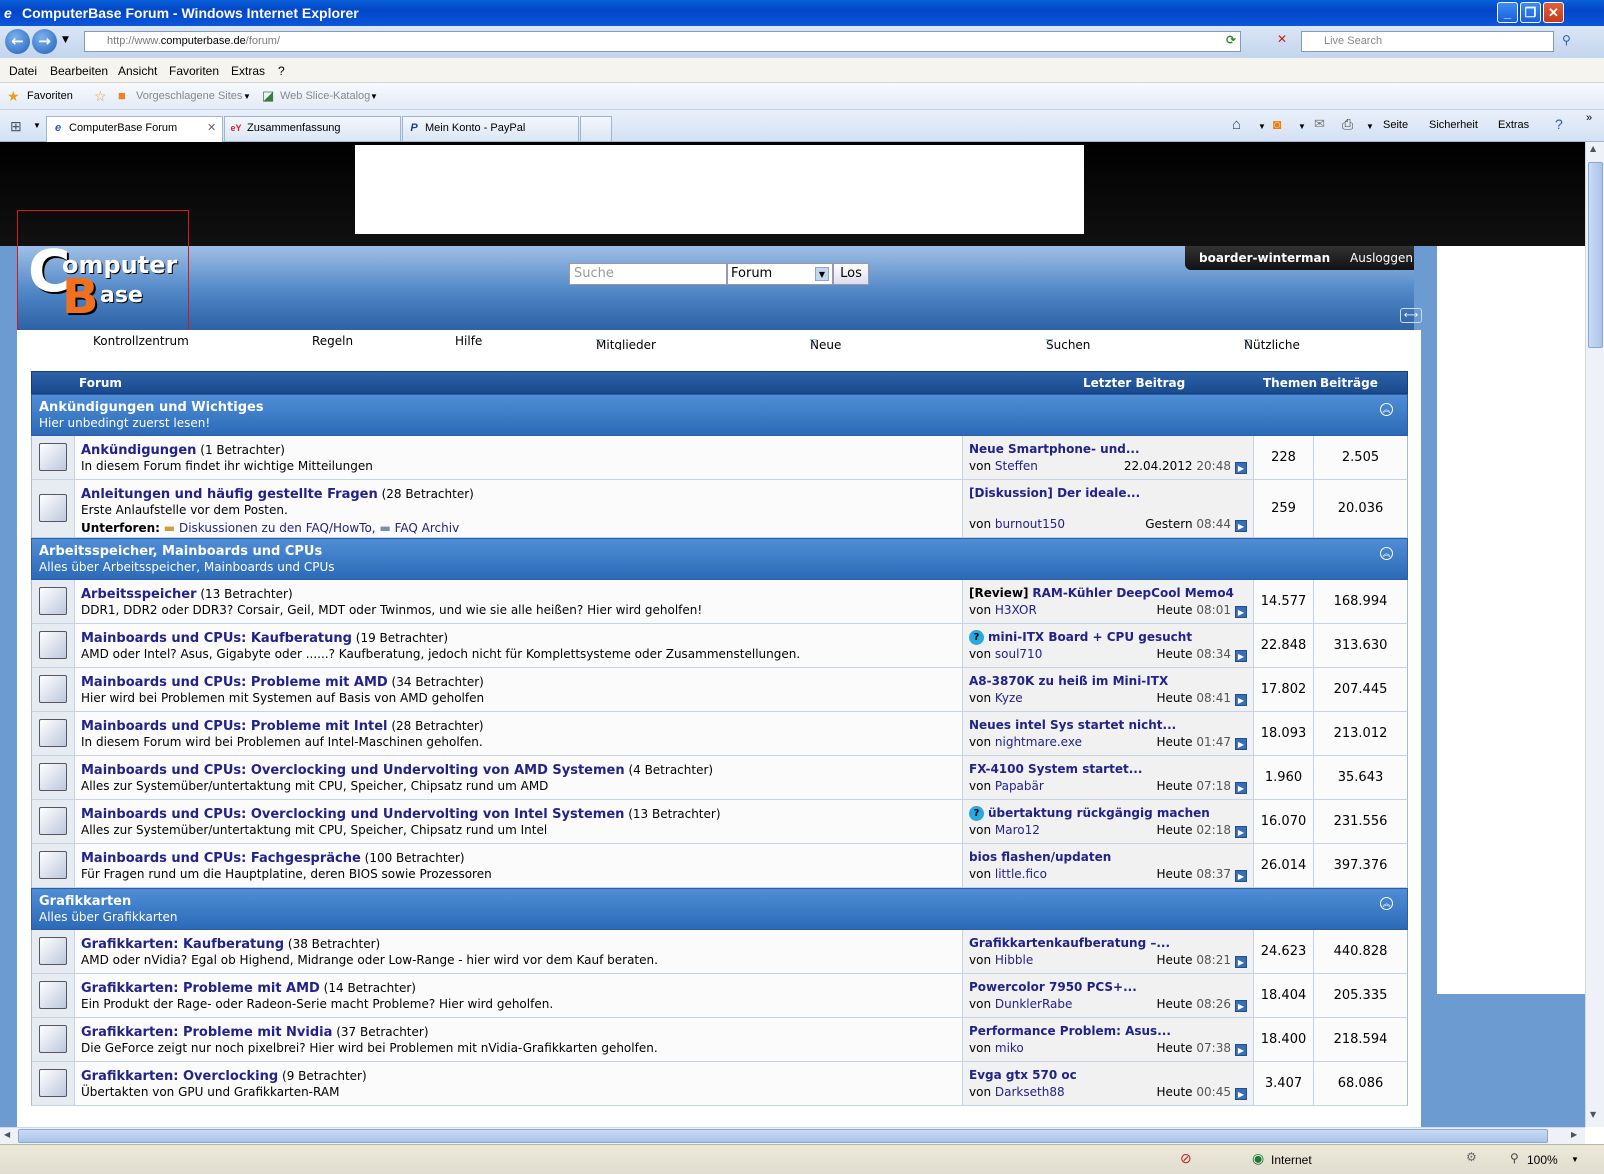 The image size is (1604, 1174). Describe the element at coordinates (1553, 12) in the screenshot. I see `close-button: ✕` at that location.